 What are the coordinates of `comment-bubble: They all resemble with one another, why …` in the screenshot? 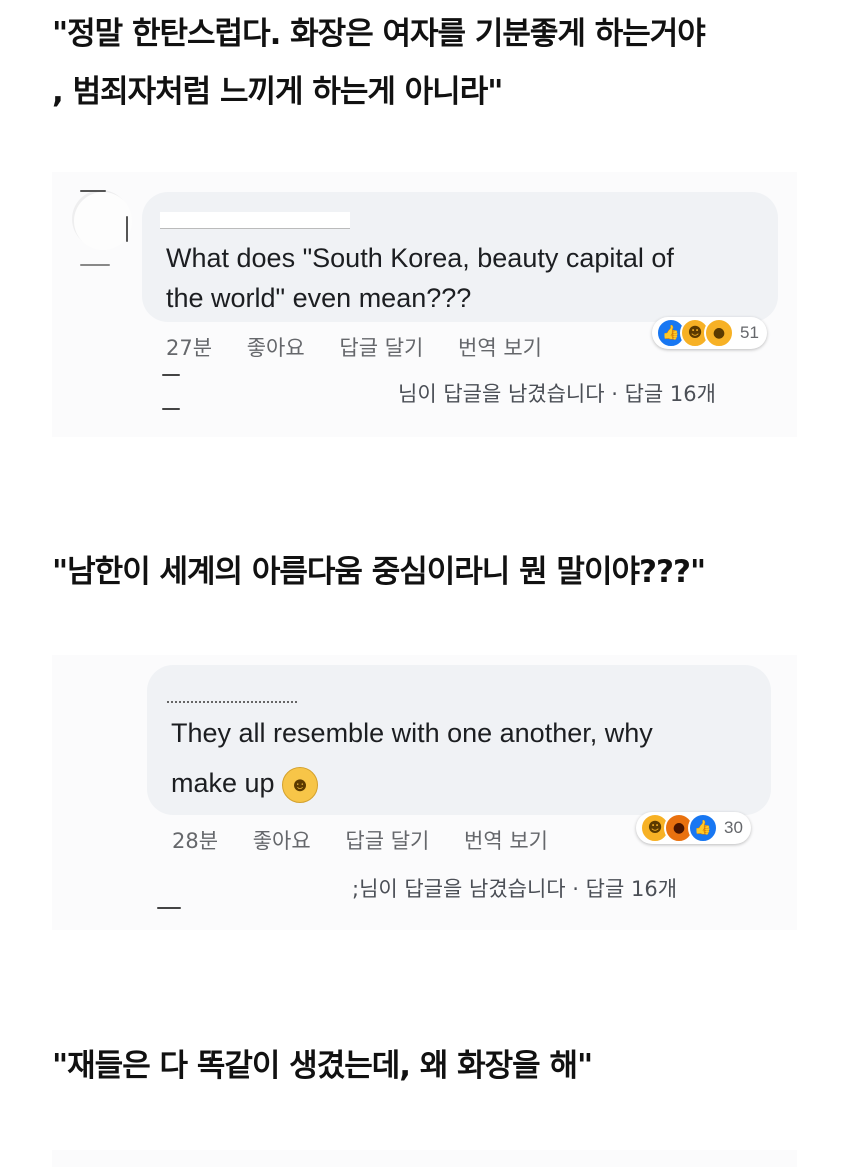 It's located at (459, 740).